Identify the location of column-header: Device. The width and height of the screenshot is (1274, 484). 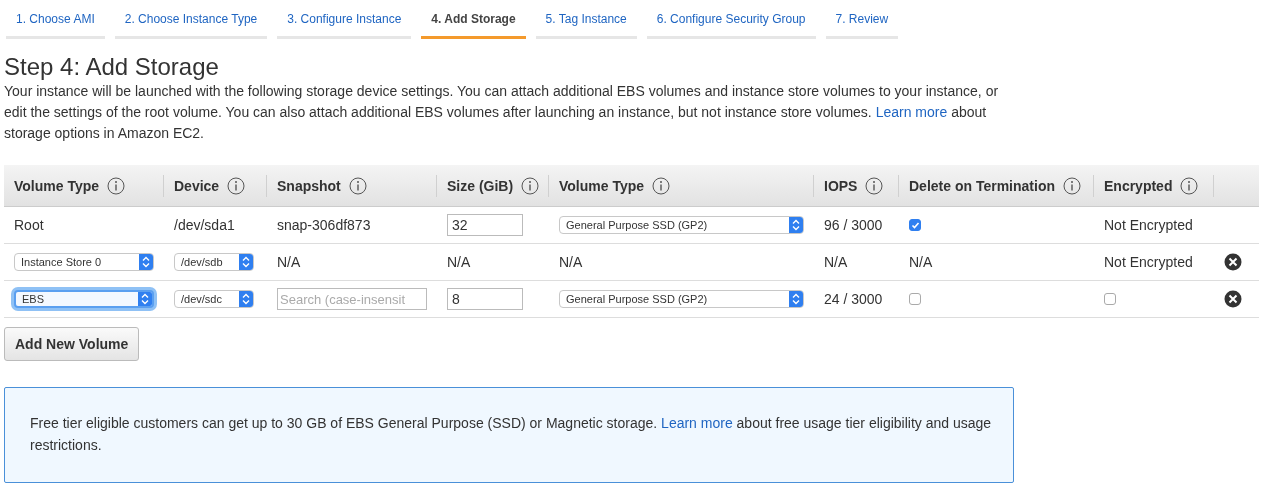
(197, 185).